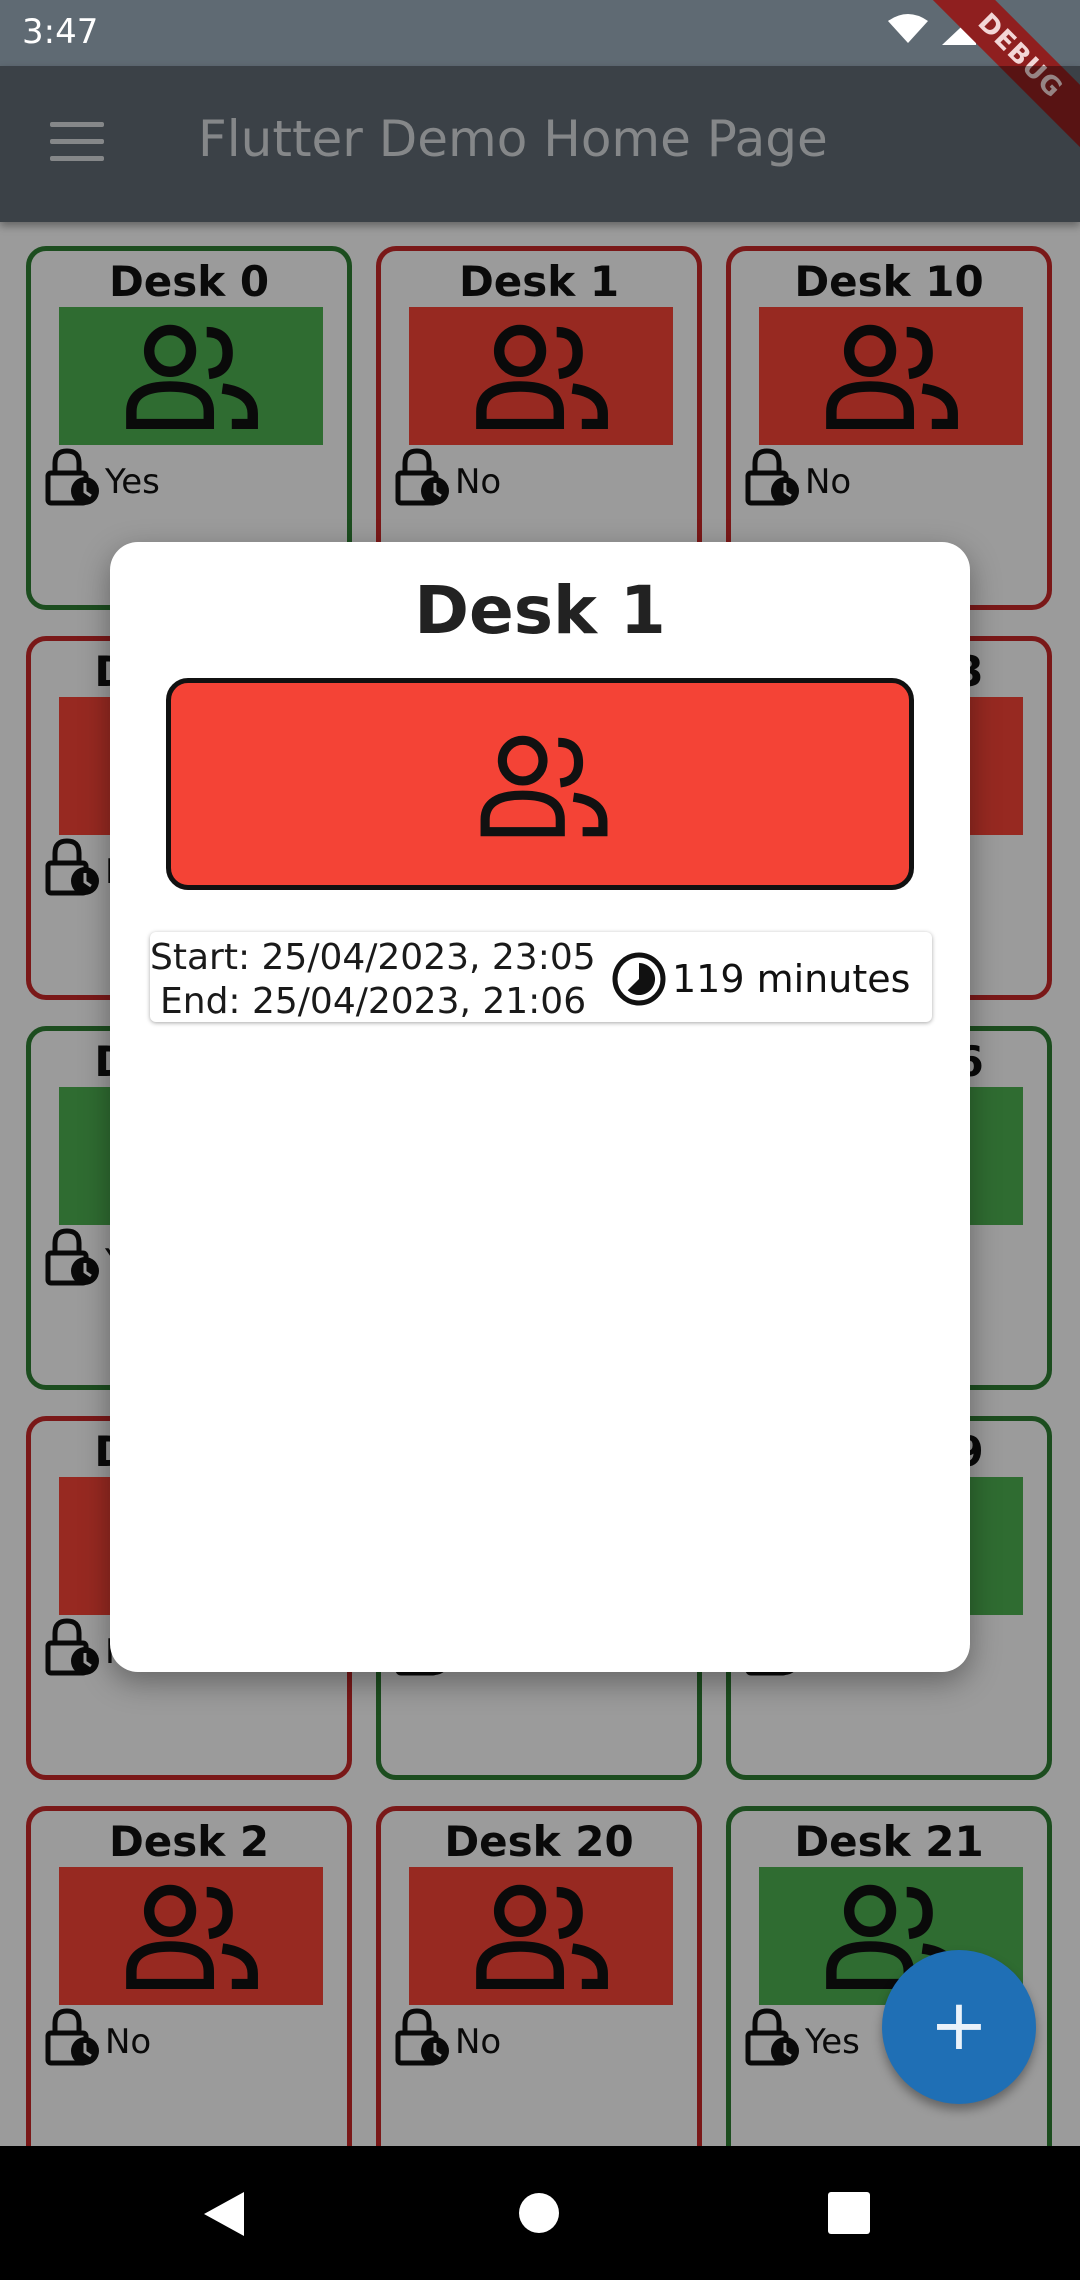  What do you see at coordinates (791, 979) in the screenshot?
I see `booking-duration-text: 119 minutes` at bounding box center [791, 979].